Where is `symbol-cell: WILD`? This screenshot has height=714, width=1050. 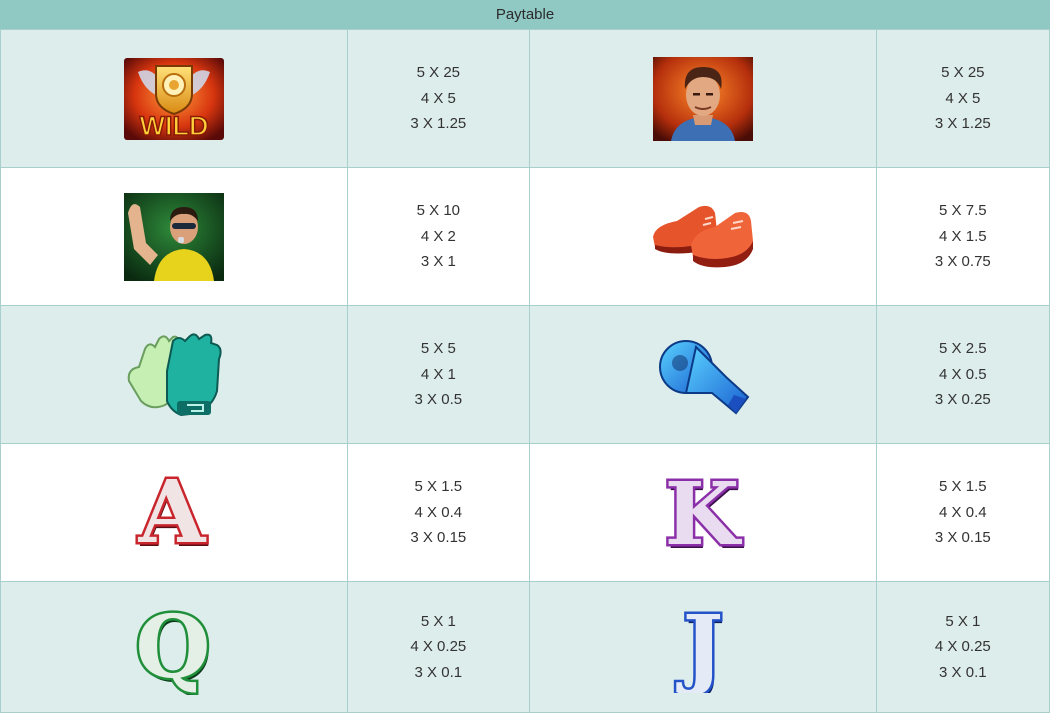
symbol-cell: WILD is located at coordinates (174, 98).